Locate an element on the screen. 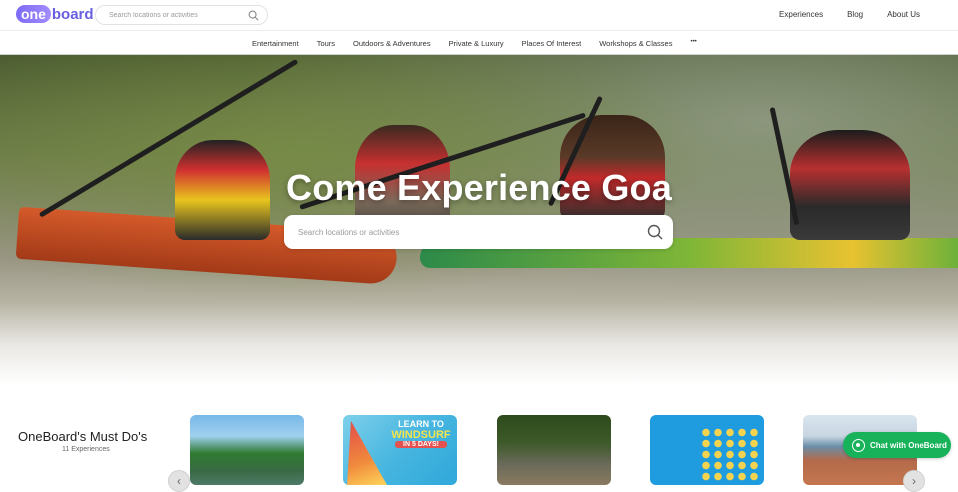  chevron-right-icon: › is located at coordinates (914, 481).